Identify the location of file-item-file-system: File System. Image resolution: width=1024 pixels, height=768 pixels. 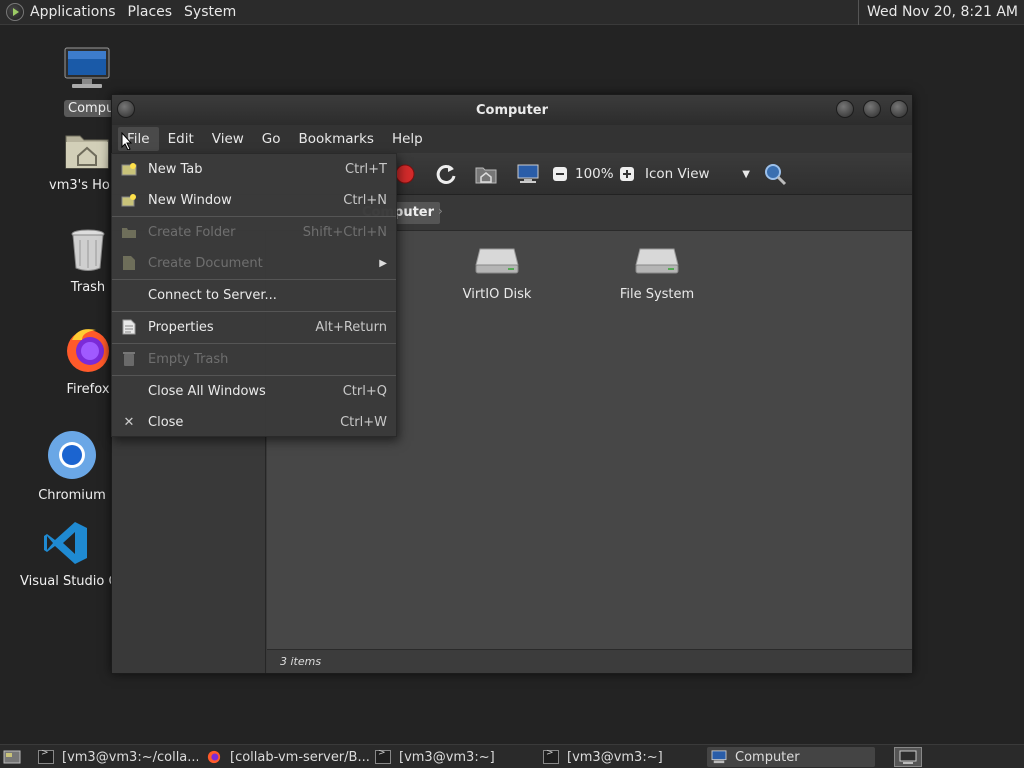
(657, 273).